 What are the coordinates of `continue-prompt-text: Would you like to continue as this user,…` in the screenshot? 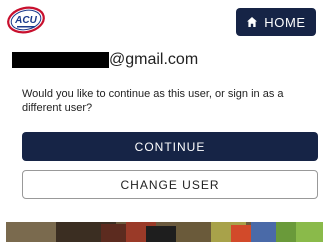 It's located at (153, 101).